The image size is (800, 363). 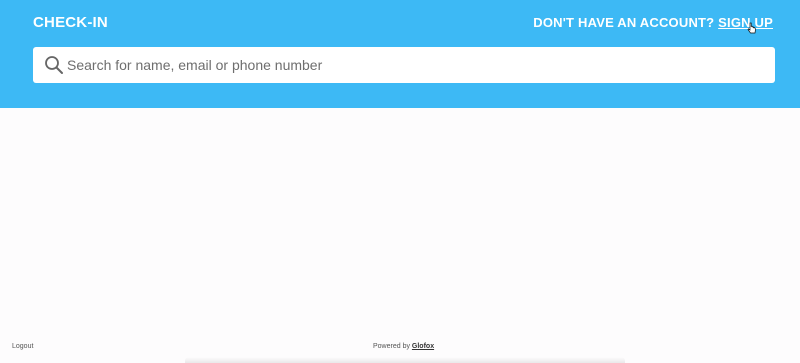 I want to click on signup-prompt: DON'T HAVE AN ACCOUNT?, so click(x=624, y=22).